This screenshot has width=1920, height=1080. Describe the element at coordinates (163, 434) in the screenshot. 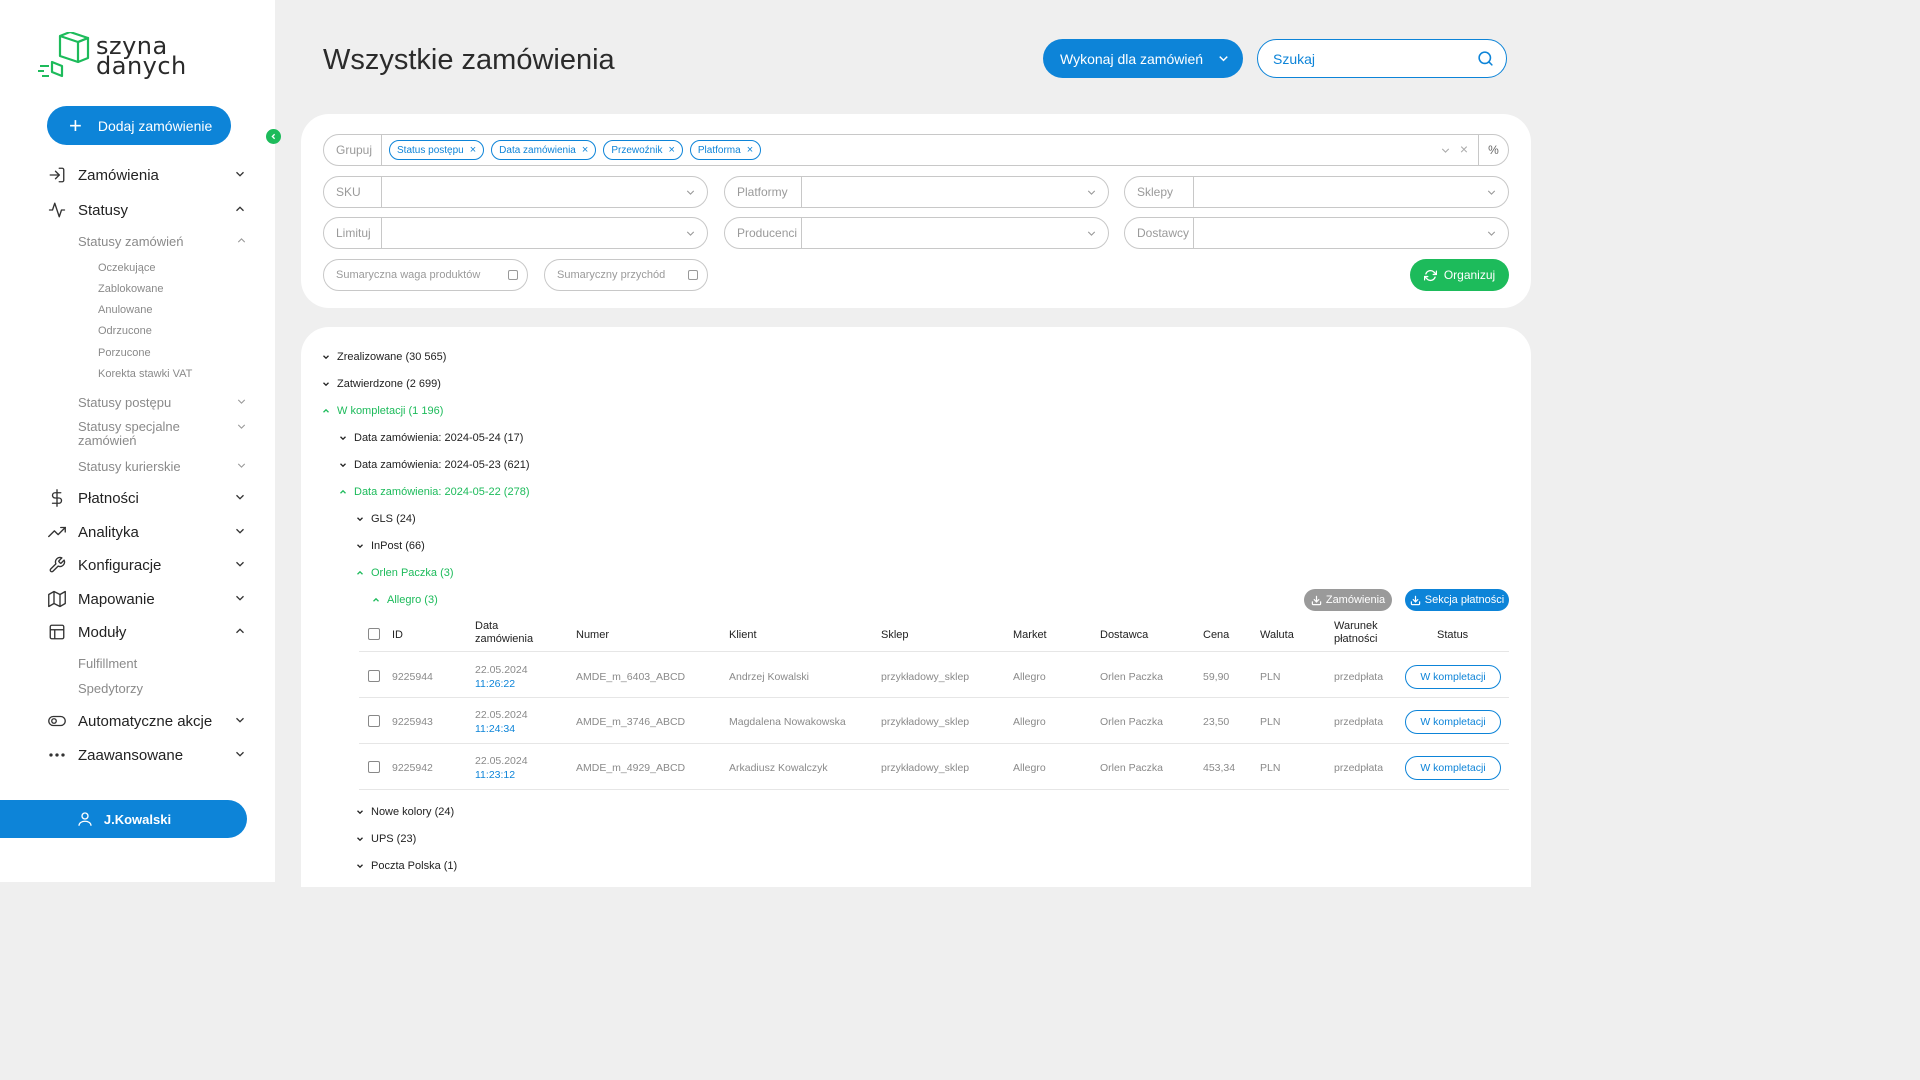

I see `sub-item-statusy-specjalne: Statusy specjalne zamówień` at that location.